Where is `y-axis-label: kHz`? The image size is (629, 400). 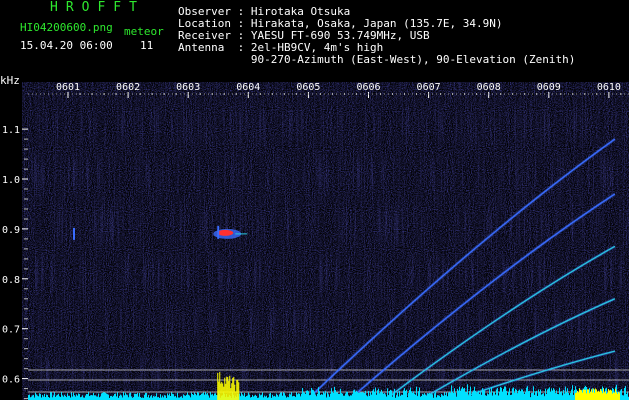
y-axis-label: kHz is located at coordinates (10, 80).